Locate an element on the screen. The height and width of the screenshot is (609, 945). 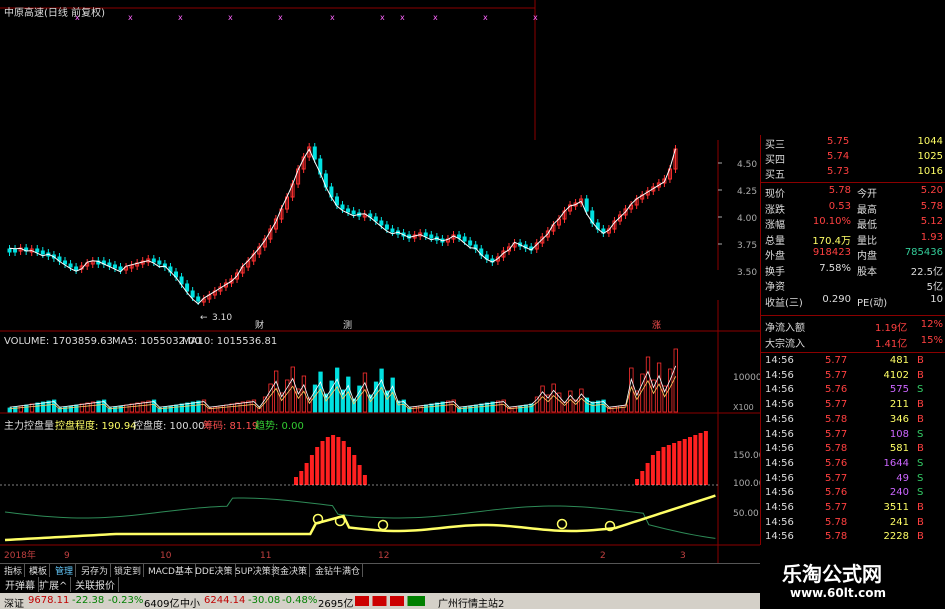
fund-flow-row: 大宗流入 1.41亿 15% is located at coordinates (854, 342).